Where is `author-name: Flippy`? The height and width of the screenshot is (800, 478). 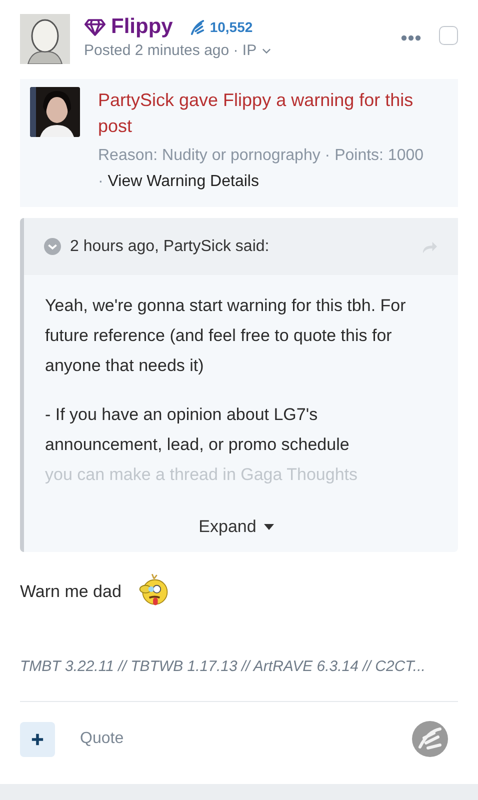
author-name: Flippy is located at coordinates (142, 27).